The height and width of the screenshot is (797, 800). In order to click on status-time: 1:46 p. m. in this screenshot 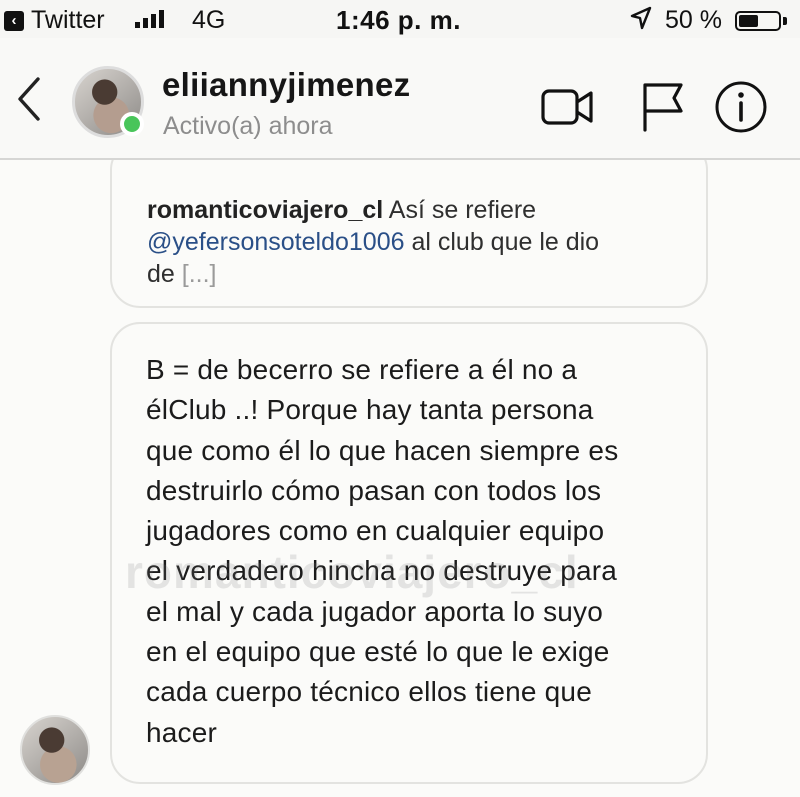, I will do `click(398, 20)`.